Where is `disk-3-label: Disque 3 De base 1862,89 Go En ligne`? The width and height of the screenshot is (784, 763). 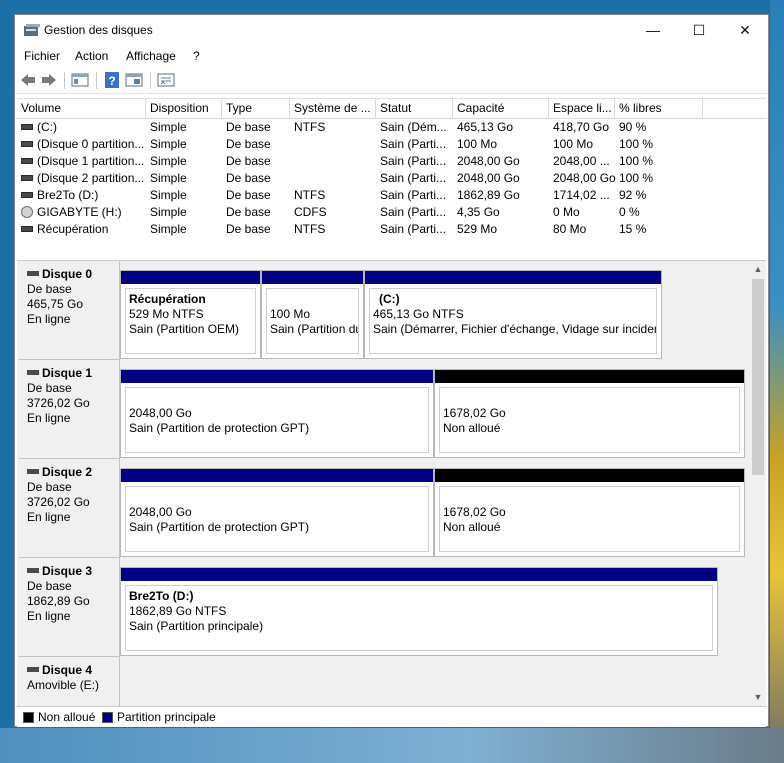 disk-3-label: Disque 3 De base 1862,89 Go En ligne is located at coordinates (69, 607).